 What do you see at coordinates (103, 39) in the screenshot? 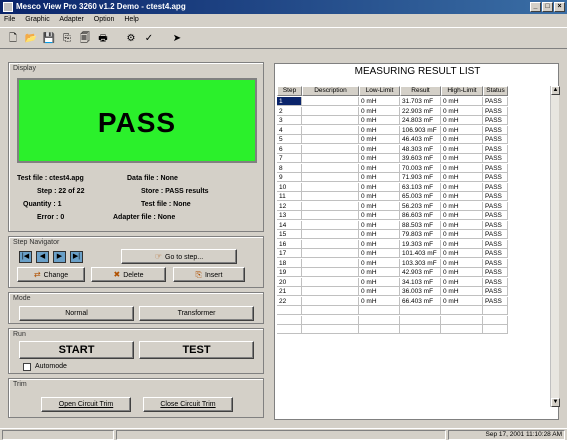
I see `print-icon: 🖶` at bounding box center [103, 39].